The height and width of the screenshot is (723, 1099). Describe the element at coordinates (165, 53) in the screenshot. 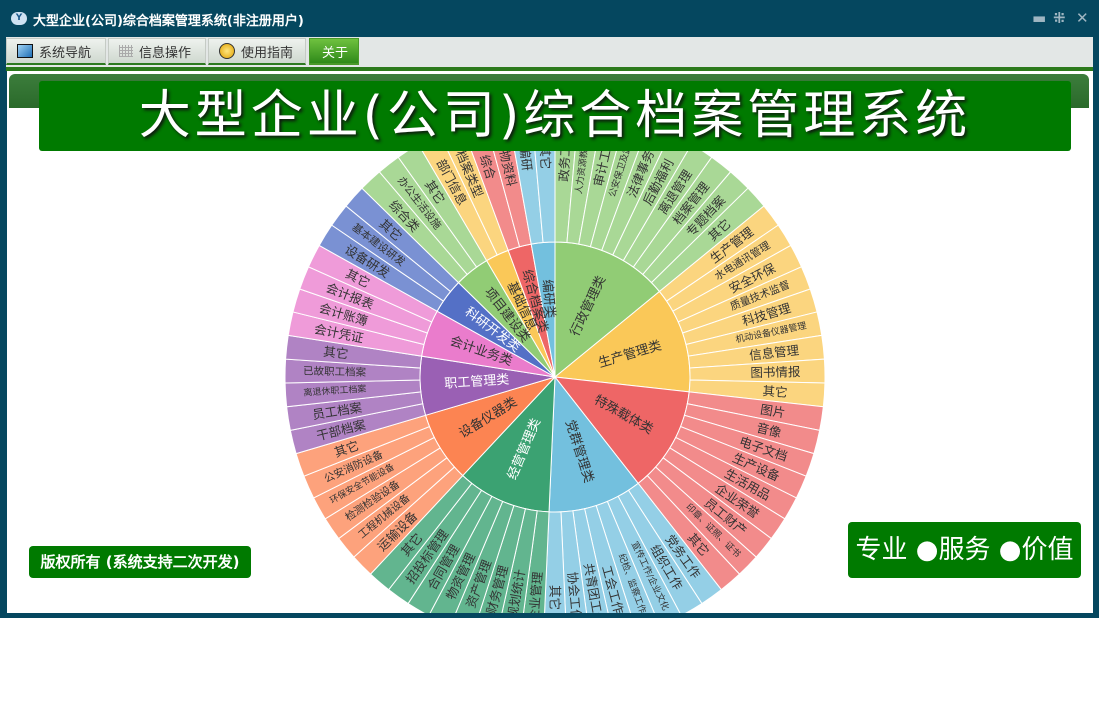

I see `tab-label: 信息操作` at that location.